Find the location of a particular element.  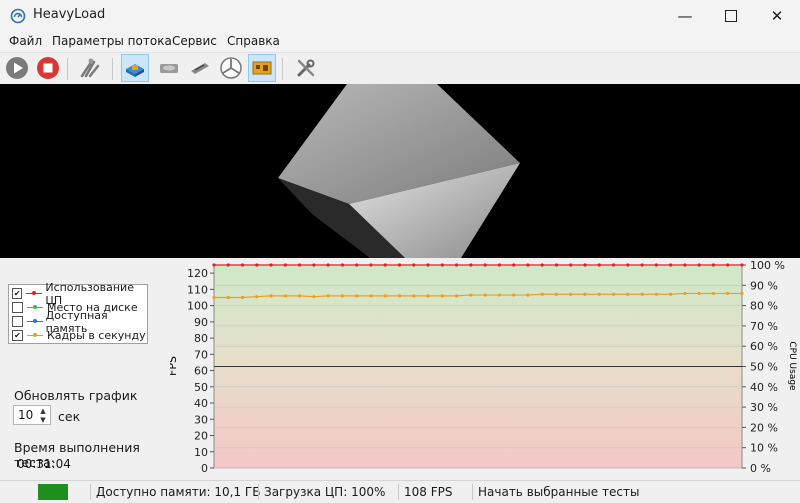

menu-help: Справка is located at coordinates (253, 41).